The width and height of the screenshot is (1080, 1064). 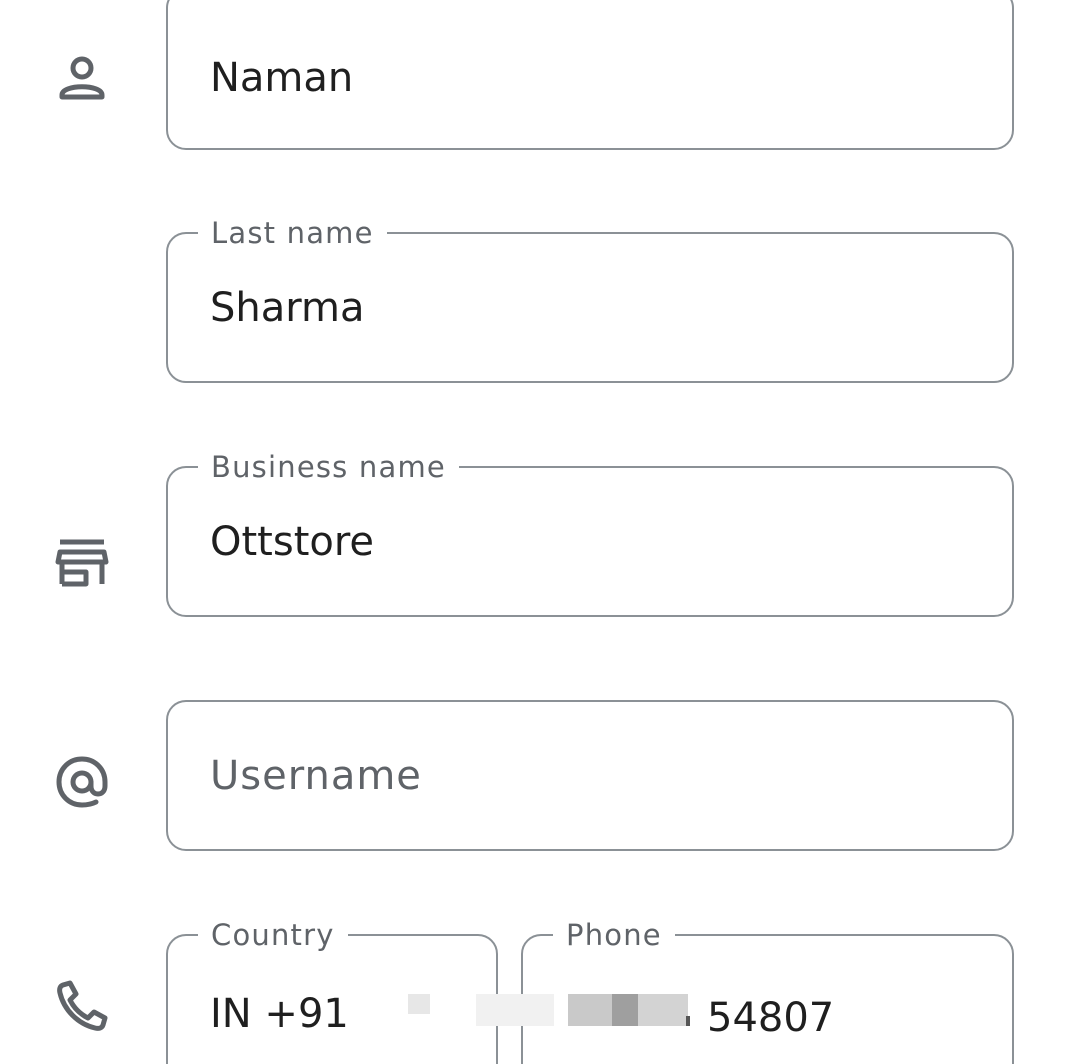 I want to click on store-icon, so click(x=82, y=564).